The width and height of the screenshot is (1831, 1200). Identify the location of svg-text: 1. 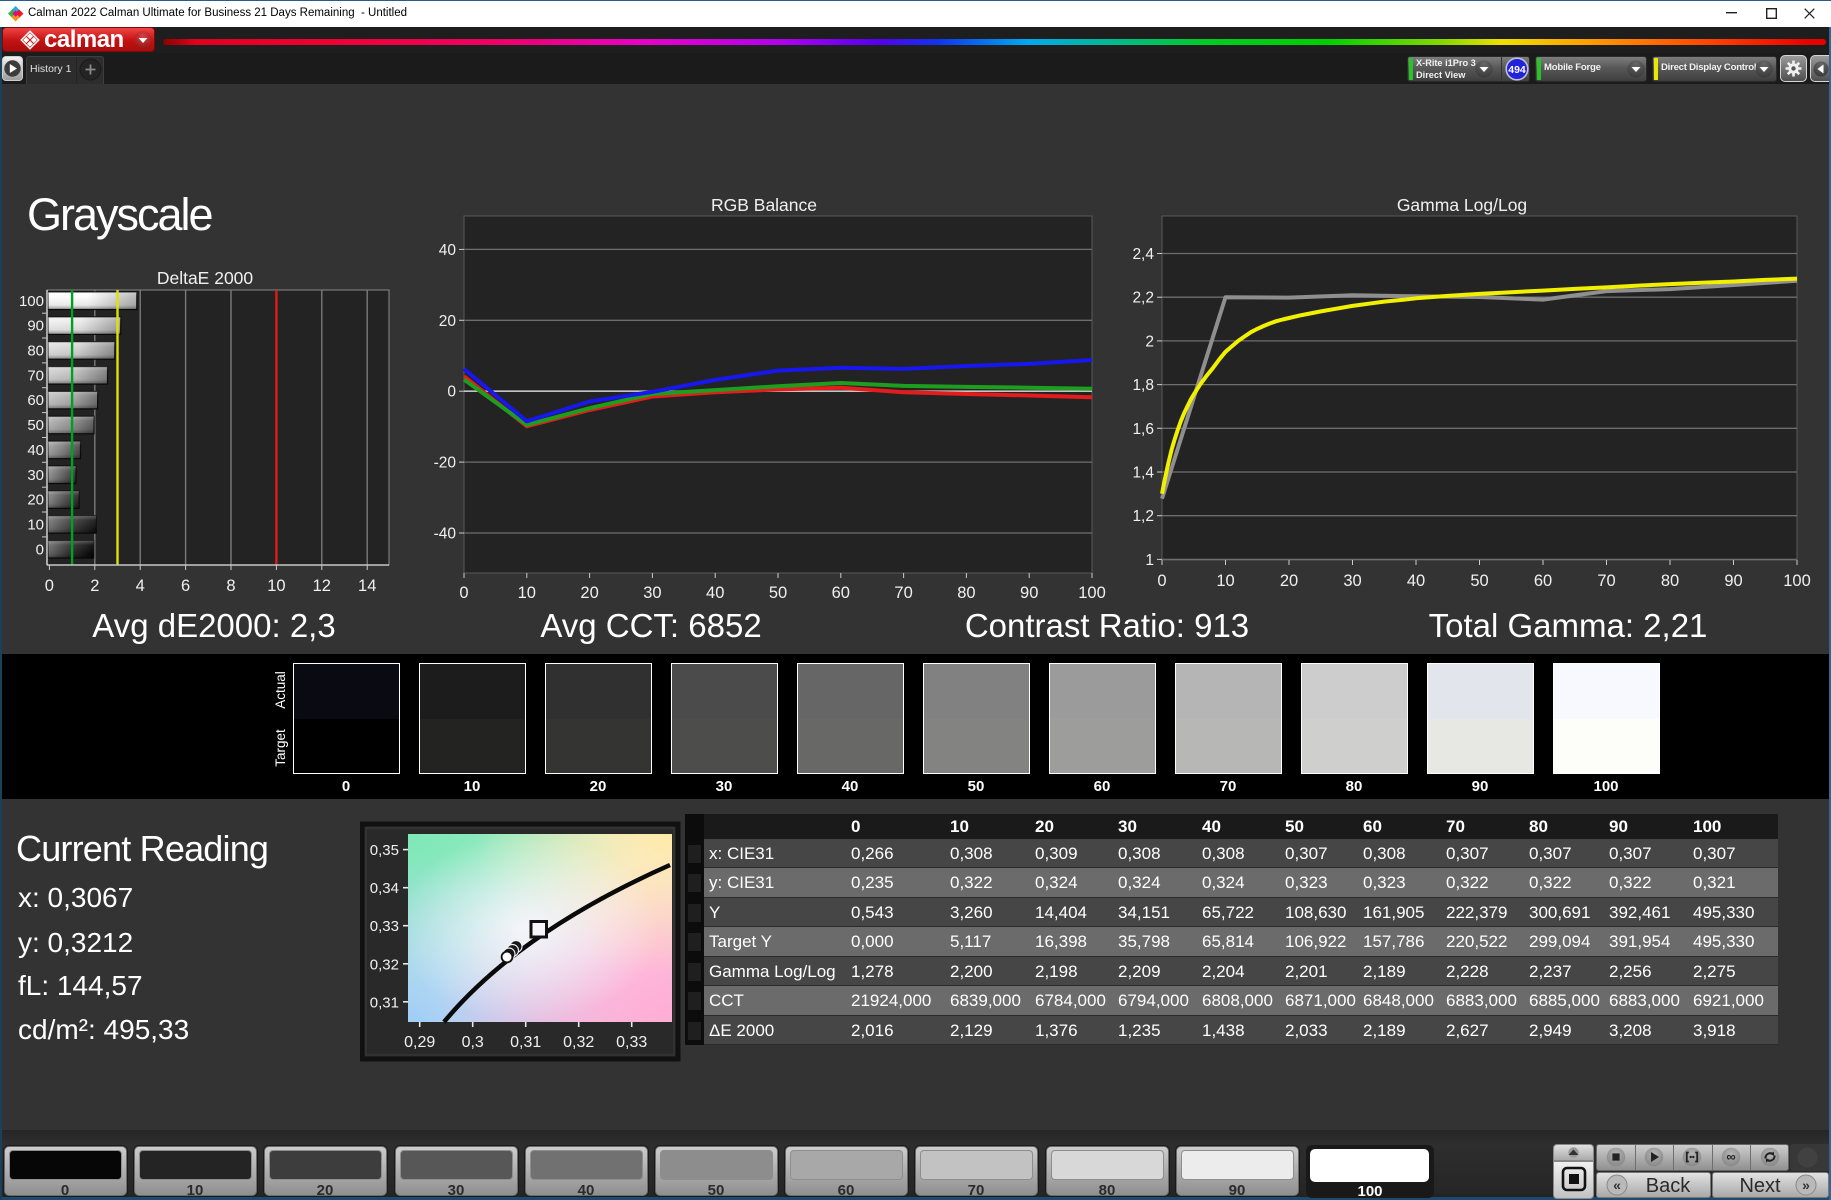
(1149, 560).